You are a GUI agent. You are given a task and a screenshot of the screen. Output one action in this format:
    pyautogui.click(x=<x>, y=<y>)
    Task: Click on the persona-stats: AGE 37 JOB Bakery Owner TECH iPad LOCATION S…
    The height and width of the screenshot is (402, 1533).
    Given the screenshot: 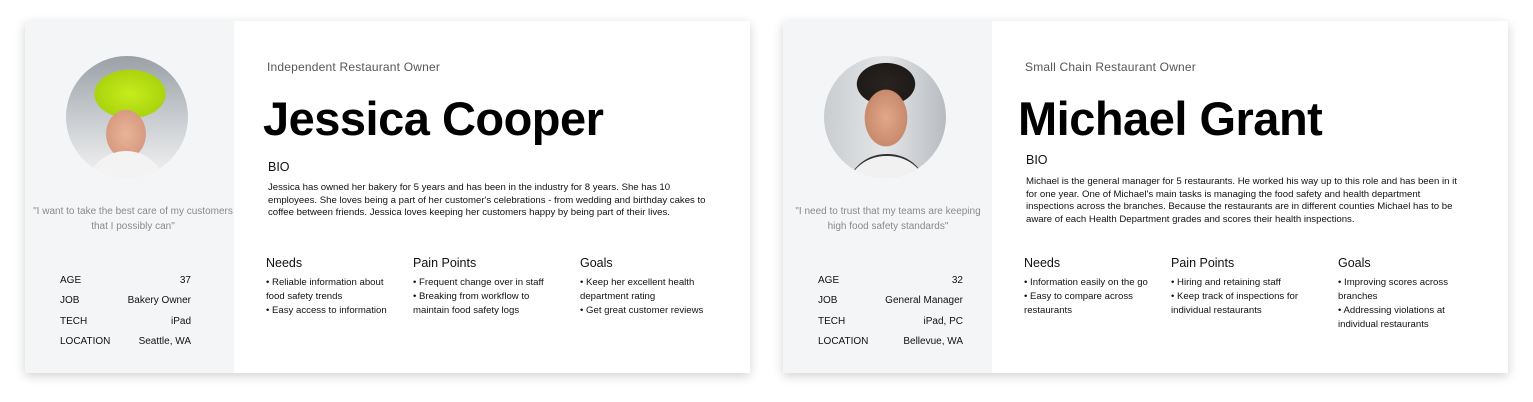 What is the action you would take?
    pyautogui.click(x=125, y=315)
    